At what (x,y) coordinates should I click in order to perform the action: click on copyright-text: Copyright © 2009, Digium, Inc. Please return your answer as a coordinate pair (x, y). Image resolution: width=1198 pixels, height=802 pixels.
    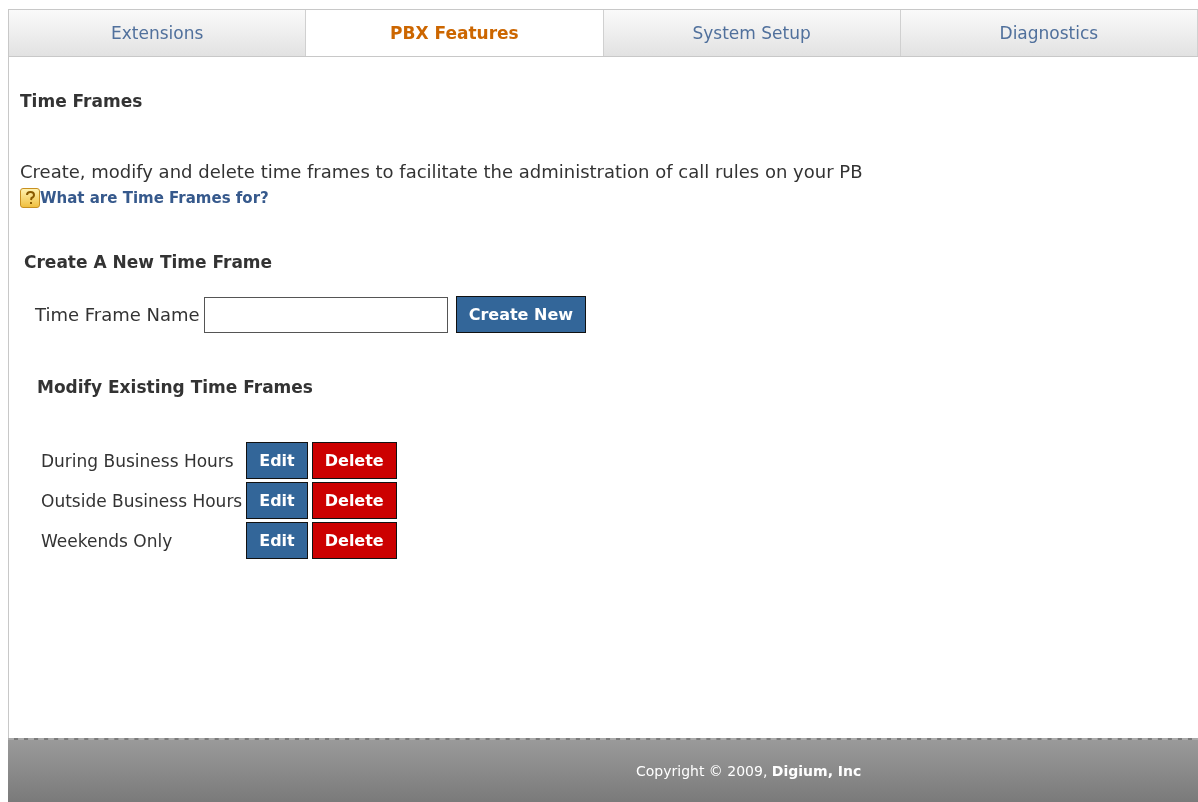
    Looking at the image, I should click on (749, 771).